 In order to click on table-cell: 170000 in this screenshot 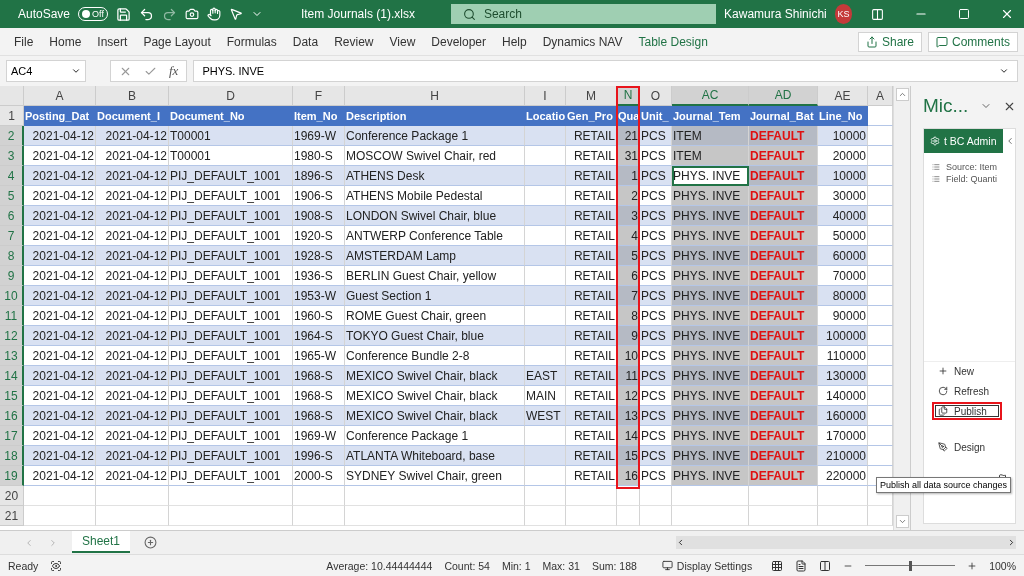, I will do `click(843, 436)`.